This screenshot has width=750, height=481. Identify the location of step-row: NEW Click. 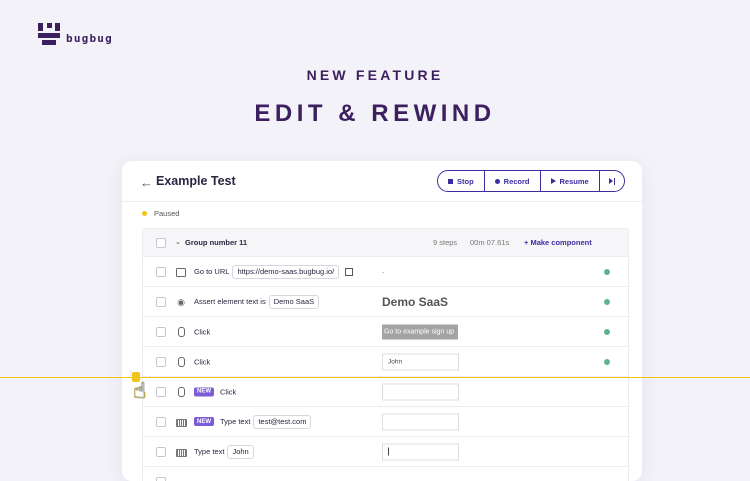
(385, 392).